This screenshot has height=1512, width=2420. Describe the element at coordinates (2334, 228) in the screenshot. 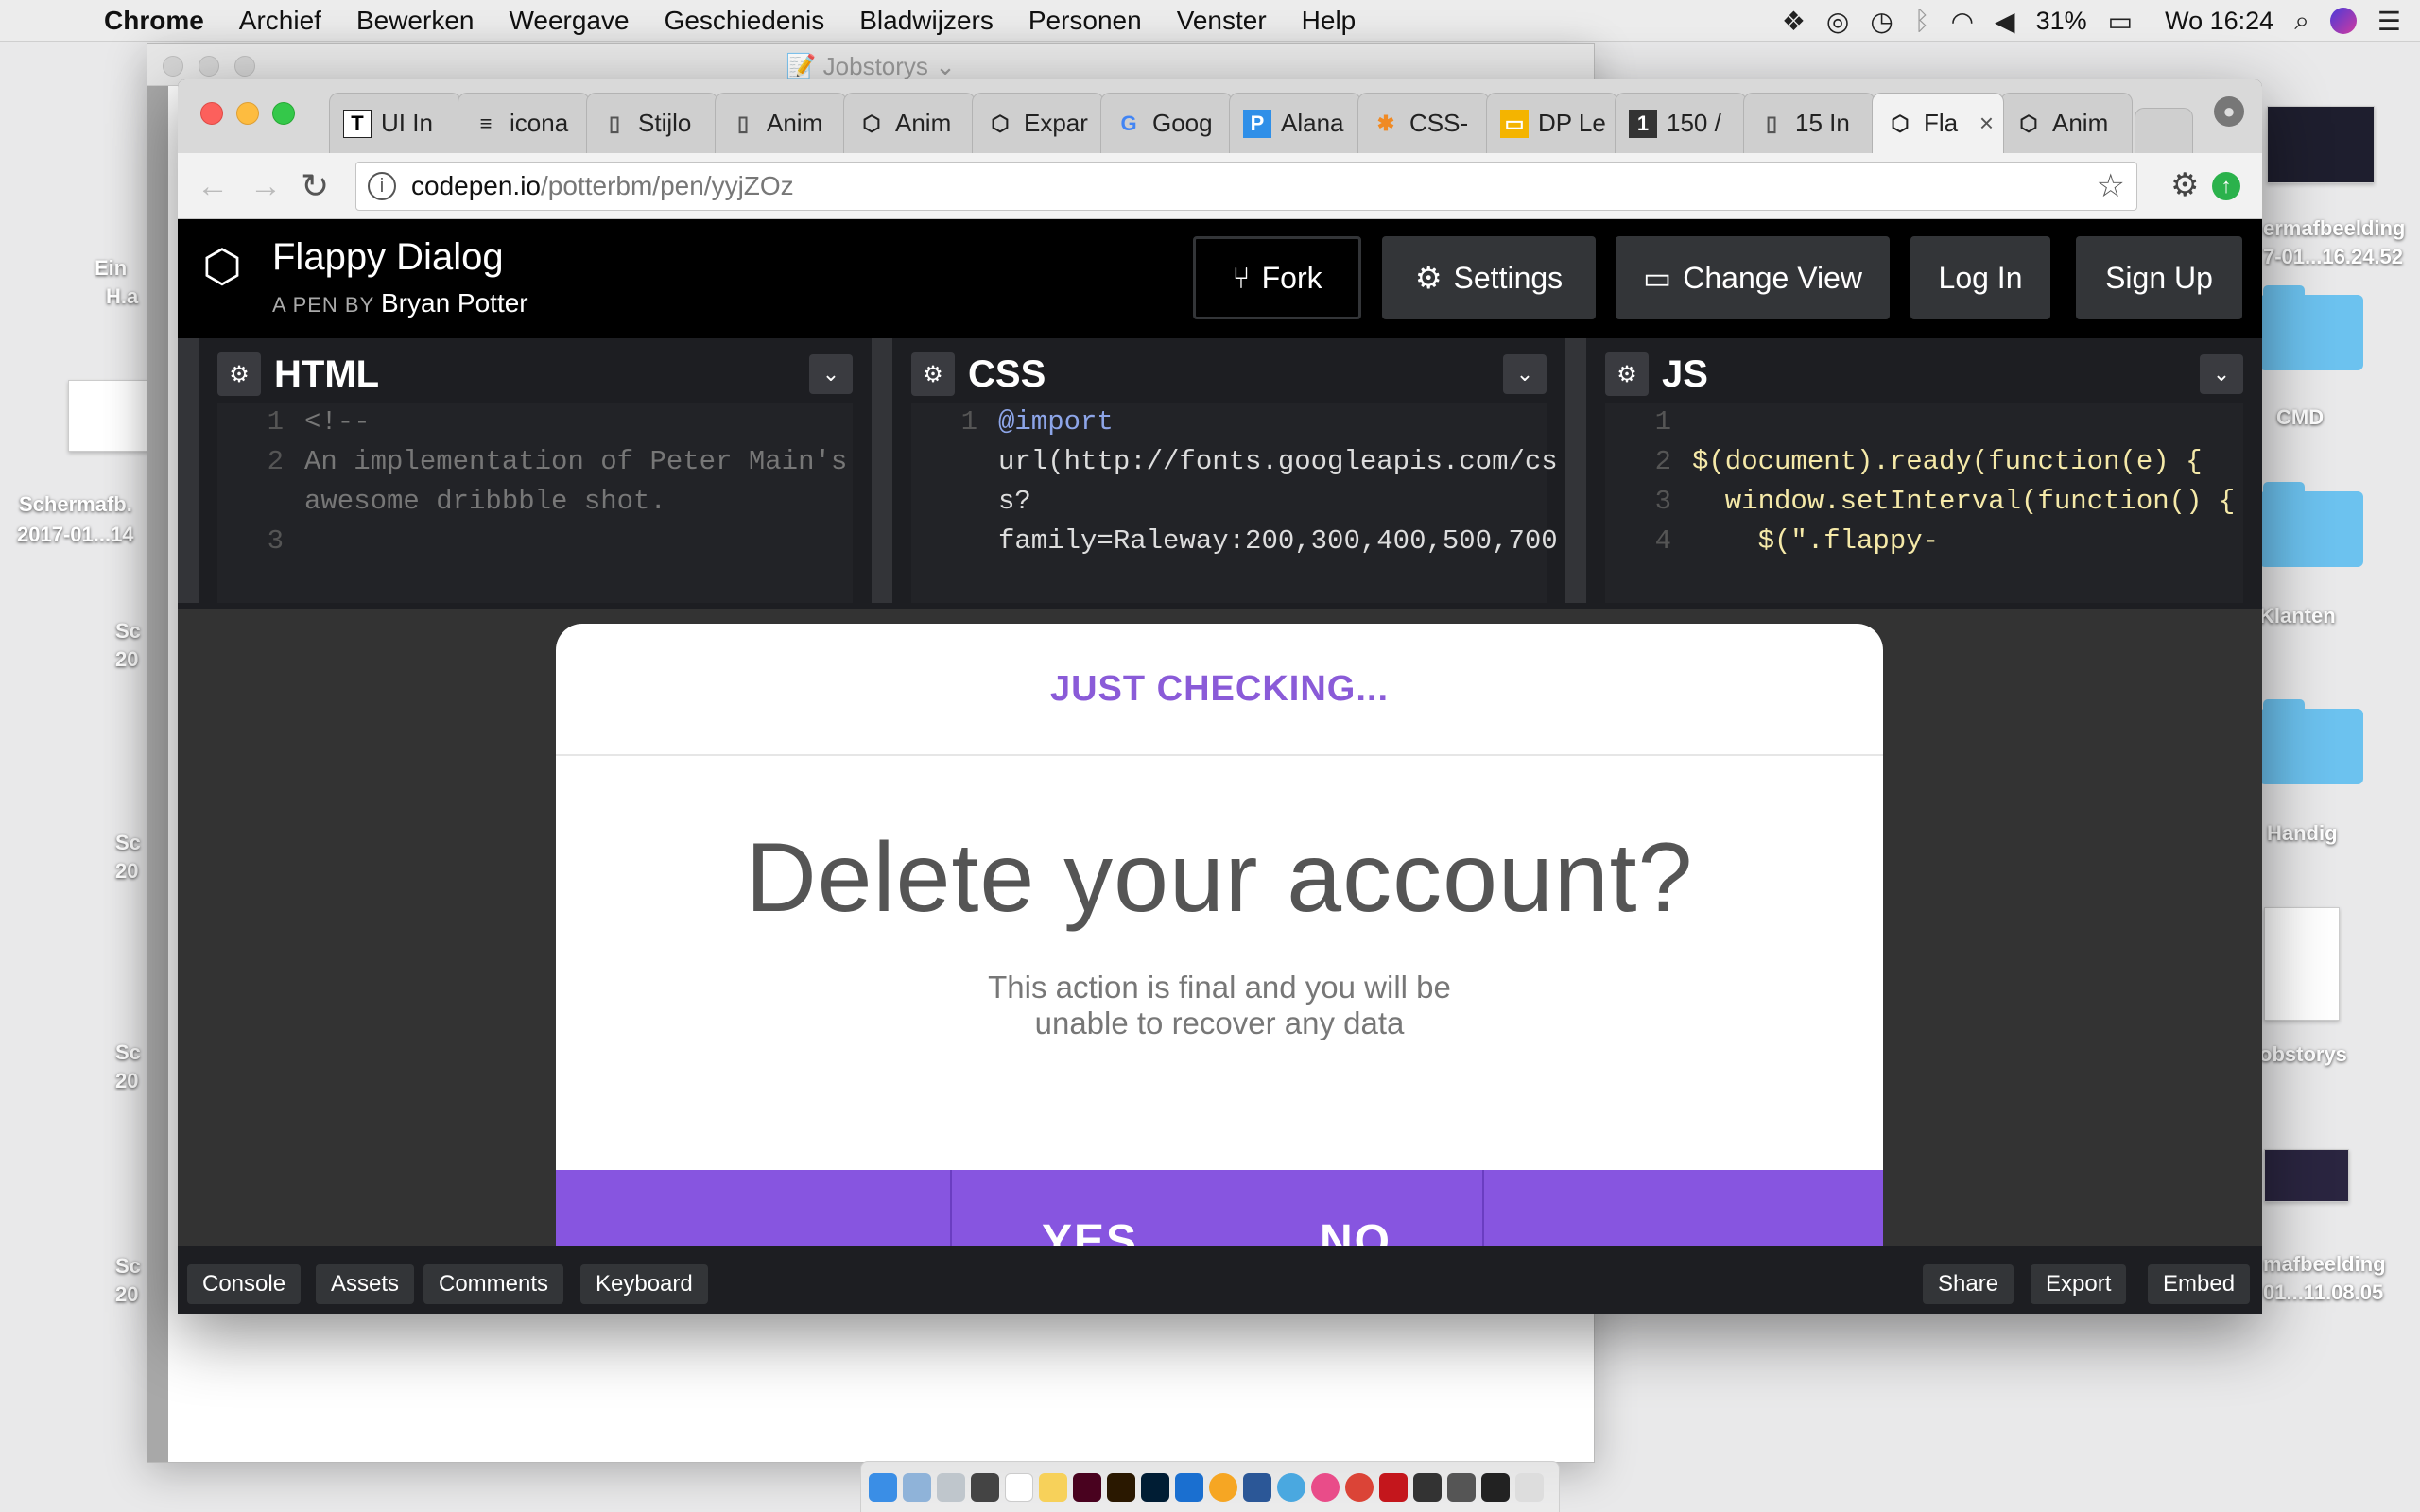

I see `desktop-label: ermafbeelding` at that location.